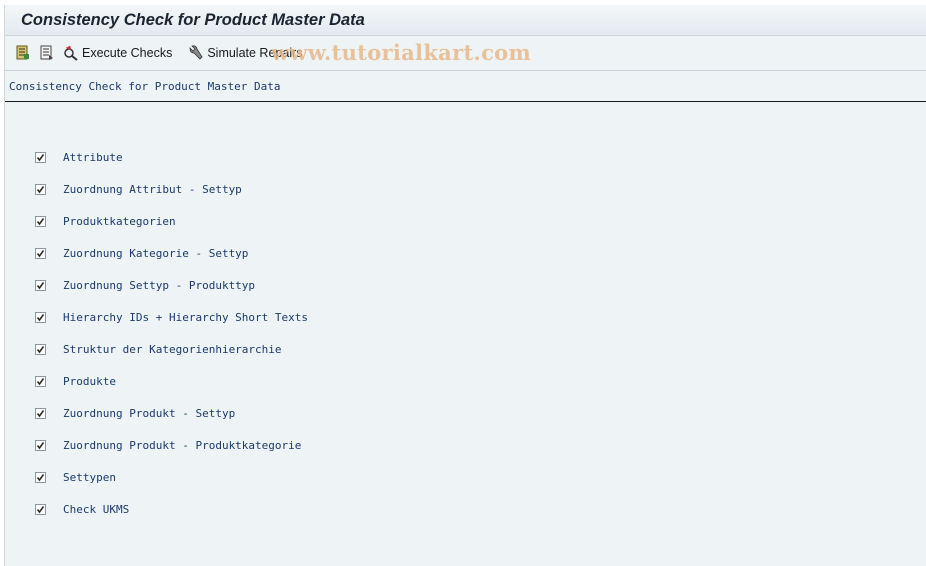 This screenshot has width=926, height=566. Describe the element at coordinates (71, 53) in the screenshot. I see `execute-checks-icon` at that location.